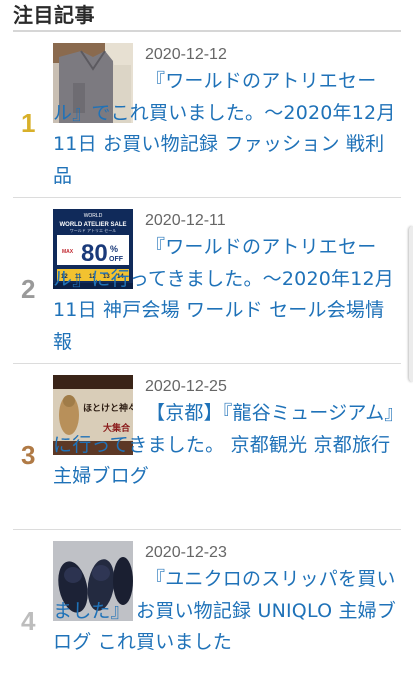 The image size is (413, 676). I want to click on article-date: 2020-12-11, so click(185, 220).